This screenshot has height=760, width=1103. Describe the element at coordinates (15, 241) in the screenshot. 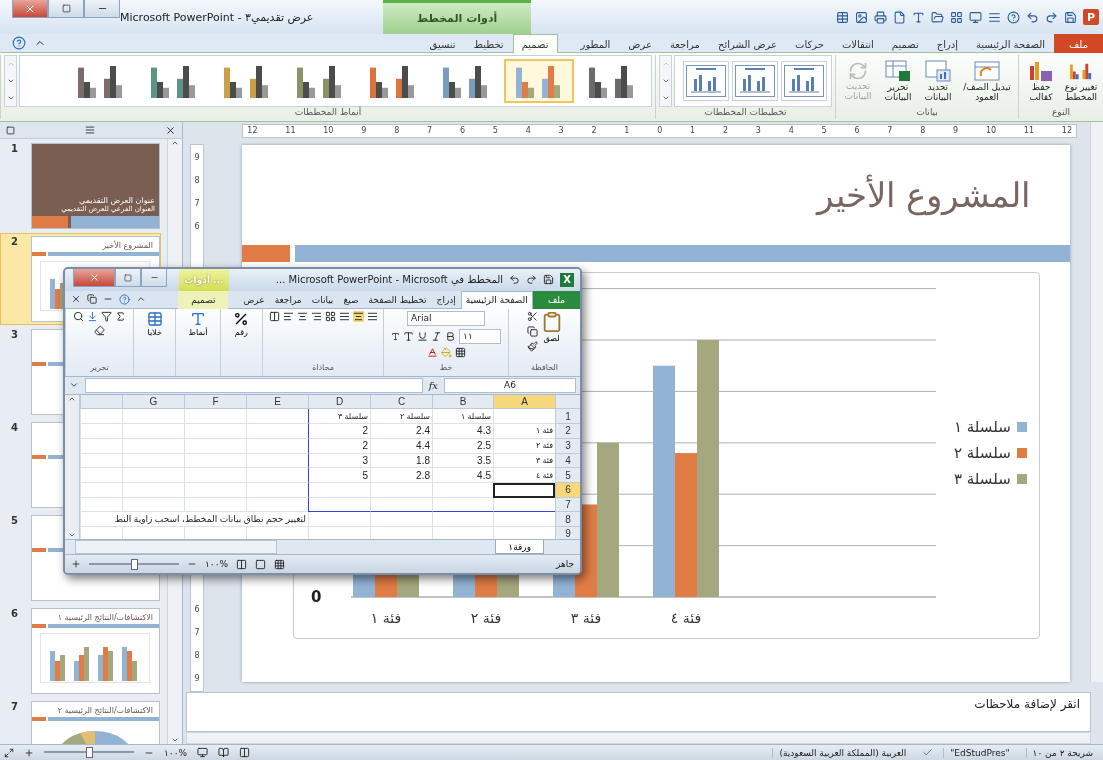

I see `slide-number: 2` at that location.